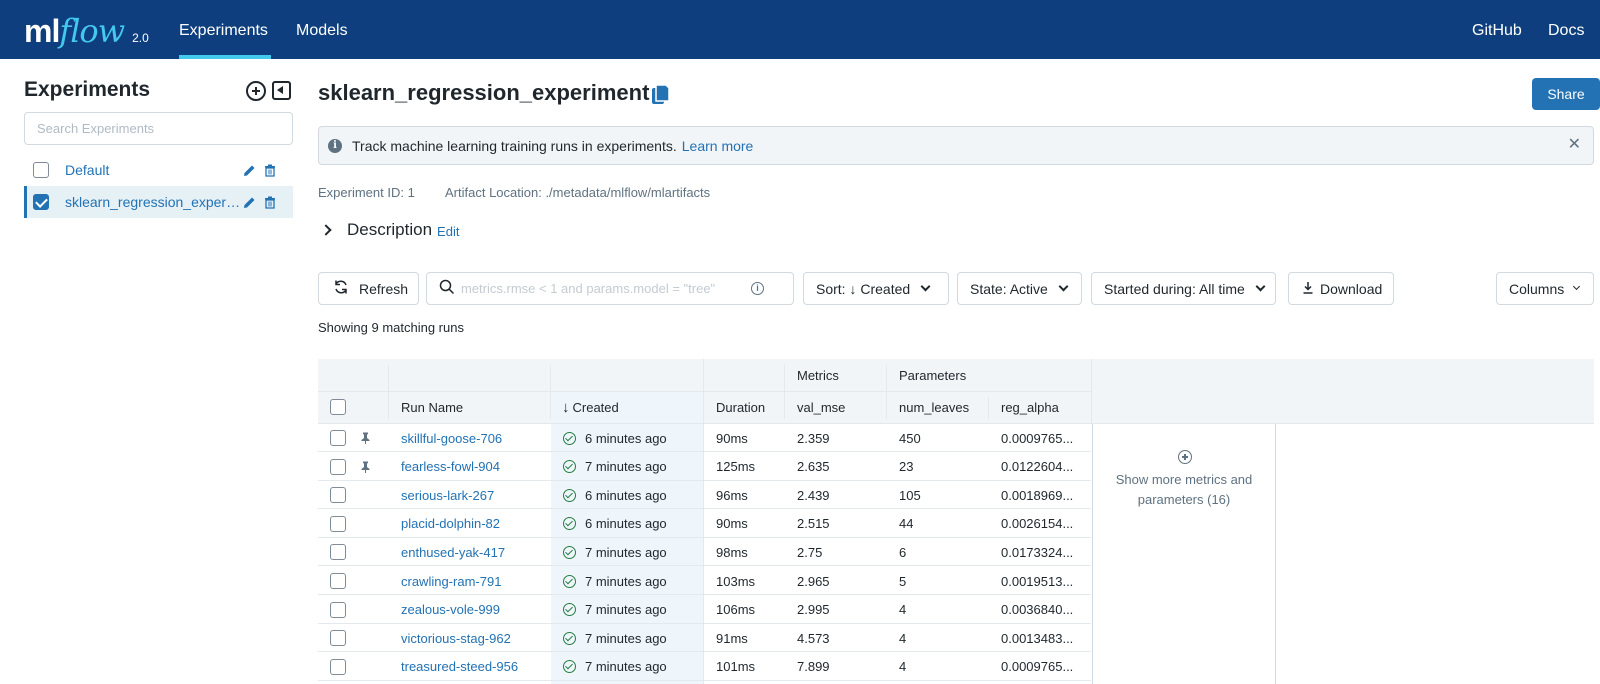 This screenshot has width=1600, height=684. I want to click on val-mse-header: val_mse, so click(821, 407).